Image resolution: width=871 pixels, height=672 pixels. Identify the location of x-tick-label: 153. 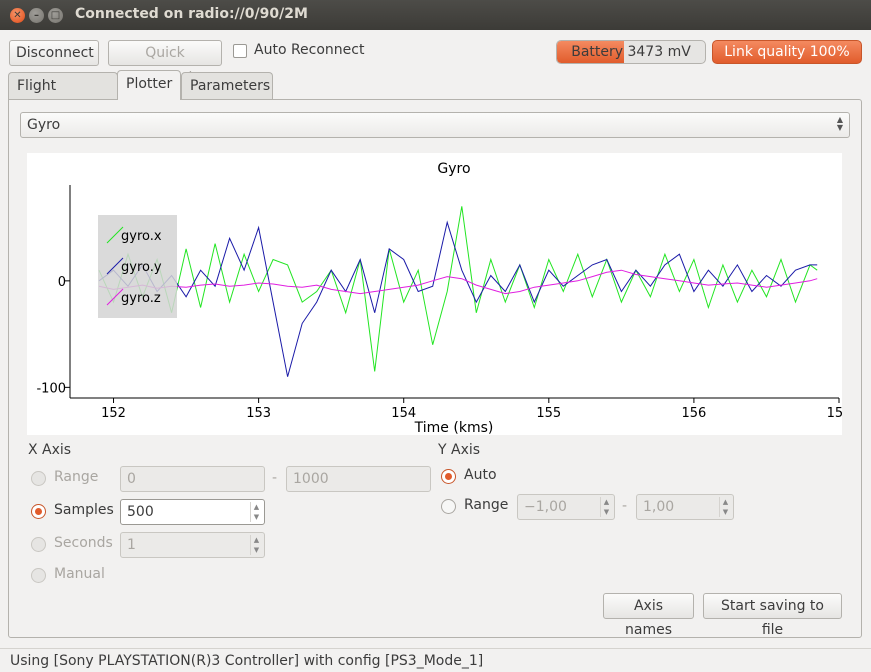
(258, 413).